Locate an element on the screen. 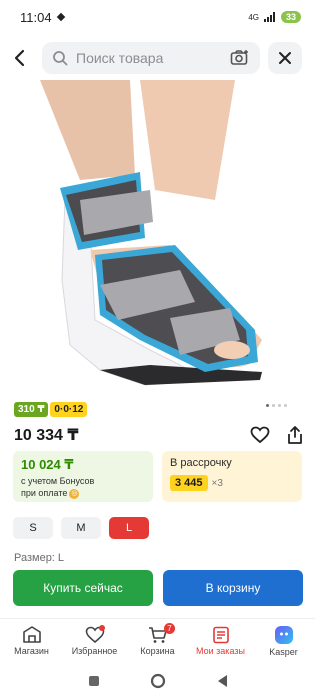  notification-icon is located at coordinates (60, 17).